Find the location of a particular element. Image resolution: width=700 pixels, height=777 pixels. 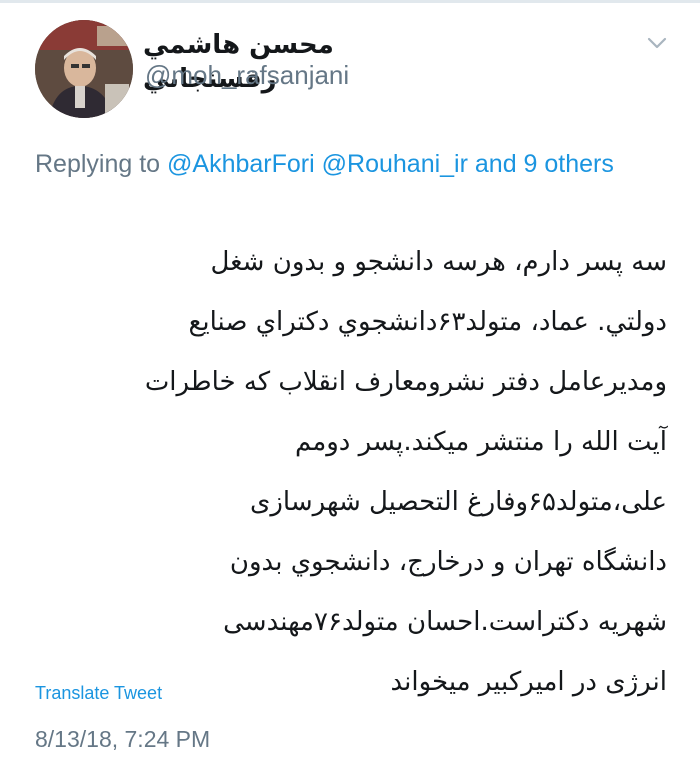

tweet-line: علی،متولد۶۵وفارغ التحصيل شهرسازی is located at coordinates (458, 502).